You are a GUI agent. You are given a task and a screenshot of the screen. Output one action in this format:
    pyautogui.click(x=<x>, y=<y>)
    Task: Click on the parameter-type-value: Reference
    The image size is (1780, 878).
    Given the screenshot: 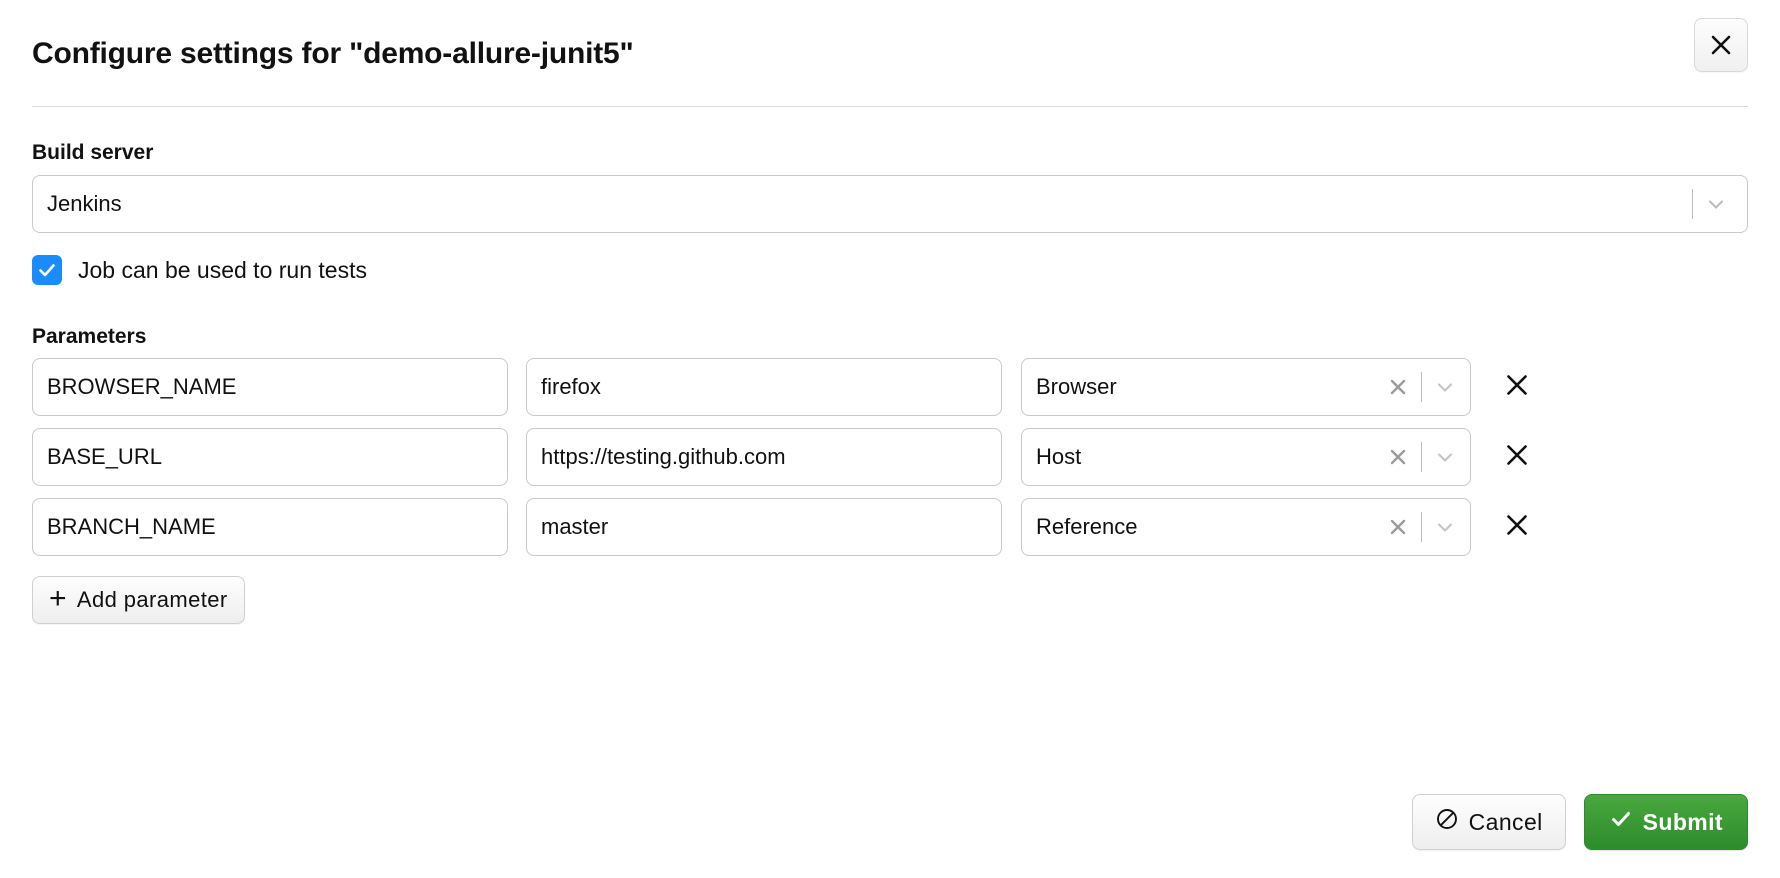 What is the action you would take?
    pyautogui.click(x=1087, y=527)
    